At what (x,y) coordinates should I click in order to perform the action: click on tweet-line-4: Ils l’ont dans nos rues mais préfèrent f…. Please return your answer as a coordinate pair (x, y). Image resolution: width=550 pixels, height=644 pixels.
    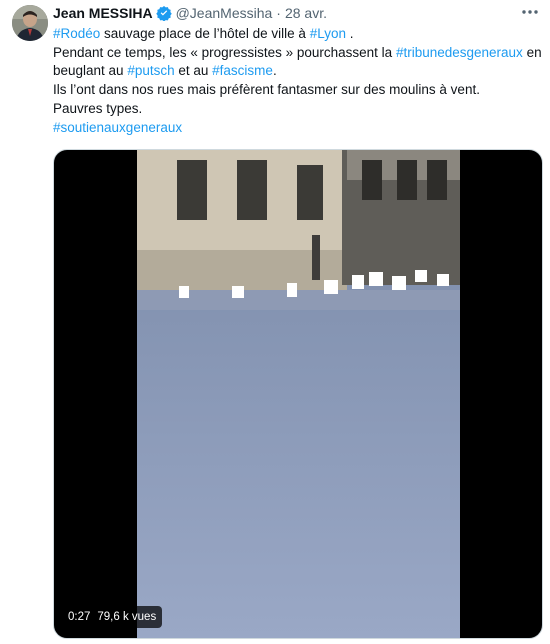
    Looking at the image, I should click on (266, 90).